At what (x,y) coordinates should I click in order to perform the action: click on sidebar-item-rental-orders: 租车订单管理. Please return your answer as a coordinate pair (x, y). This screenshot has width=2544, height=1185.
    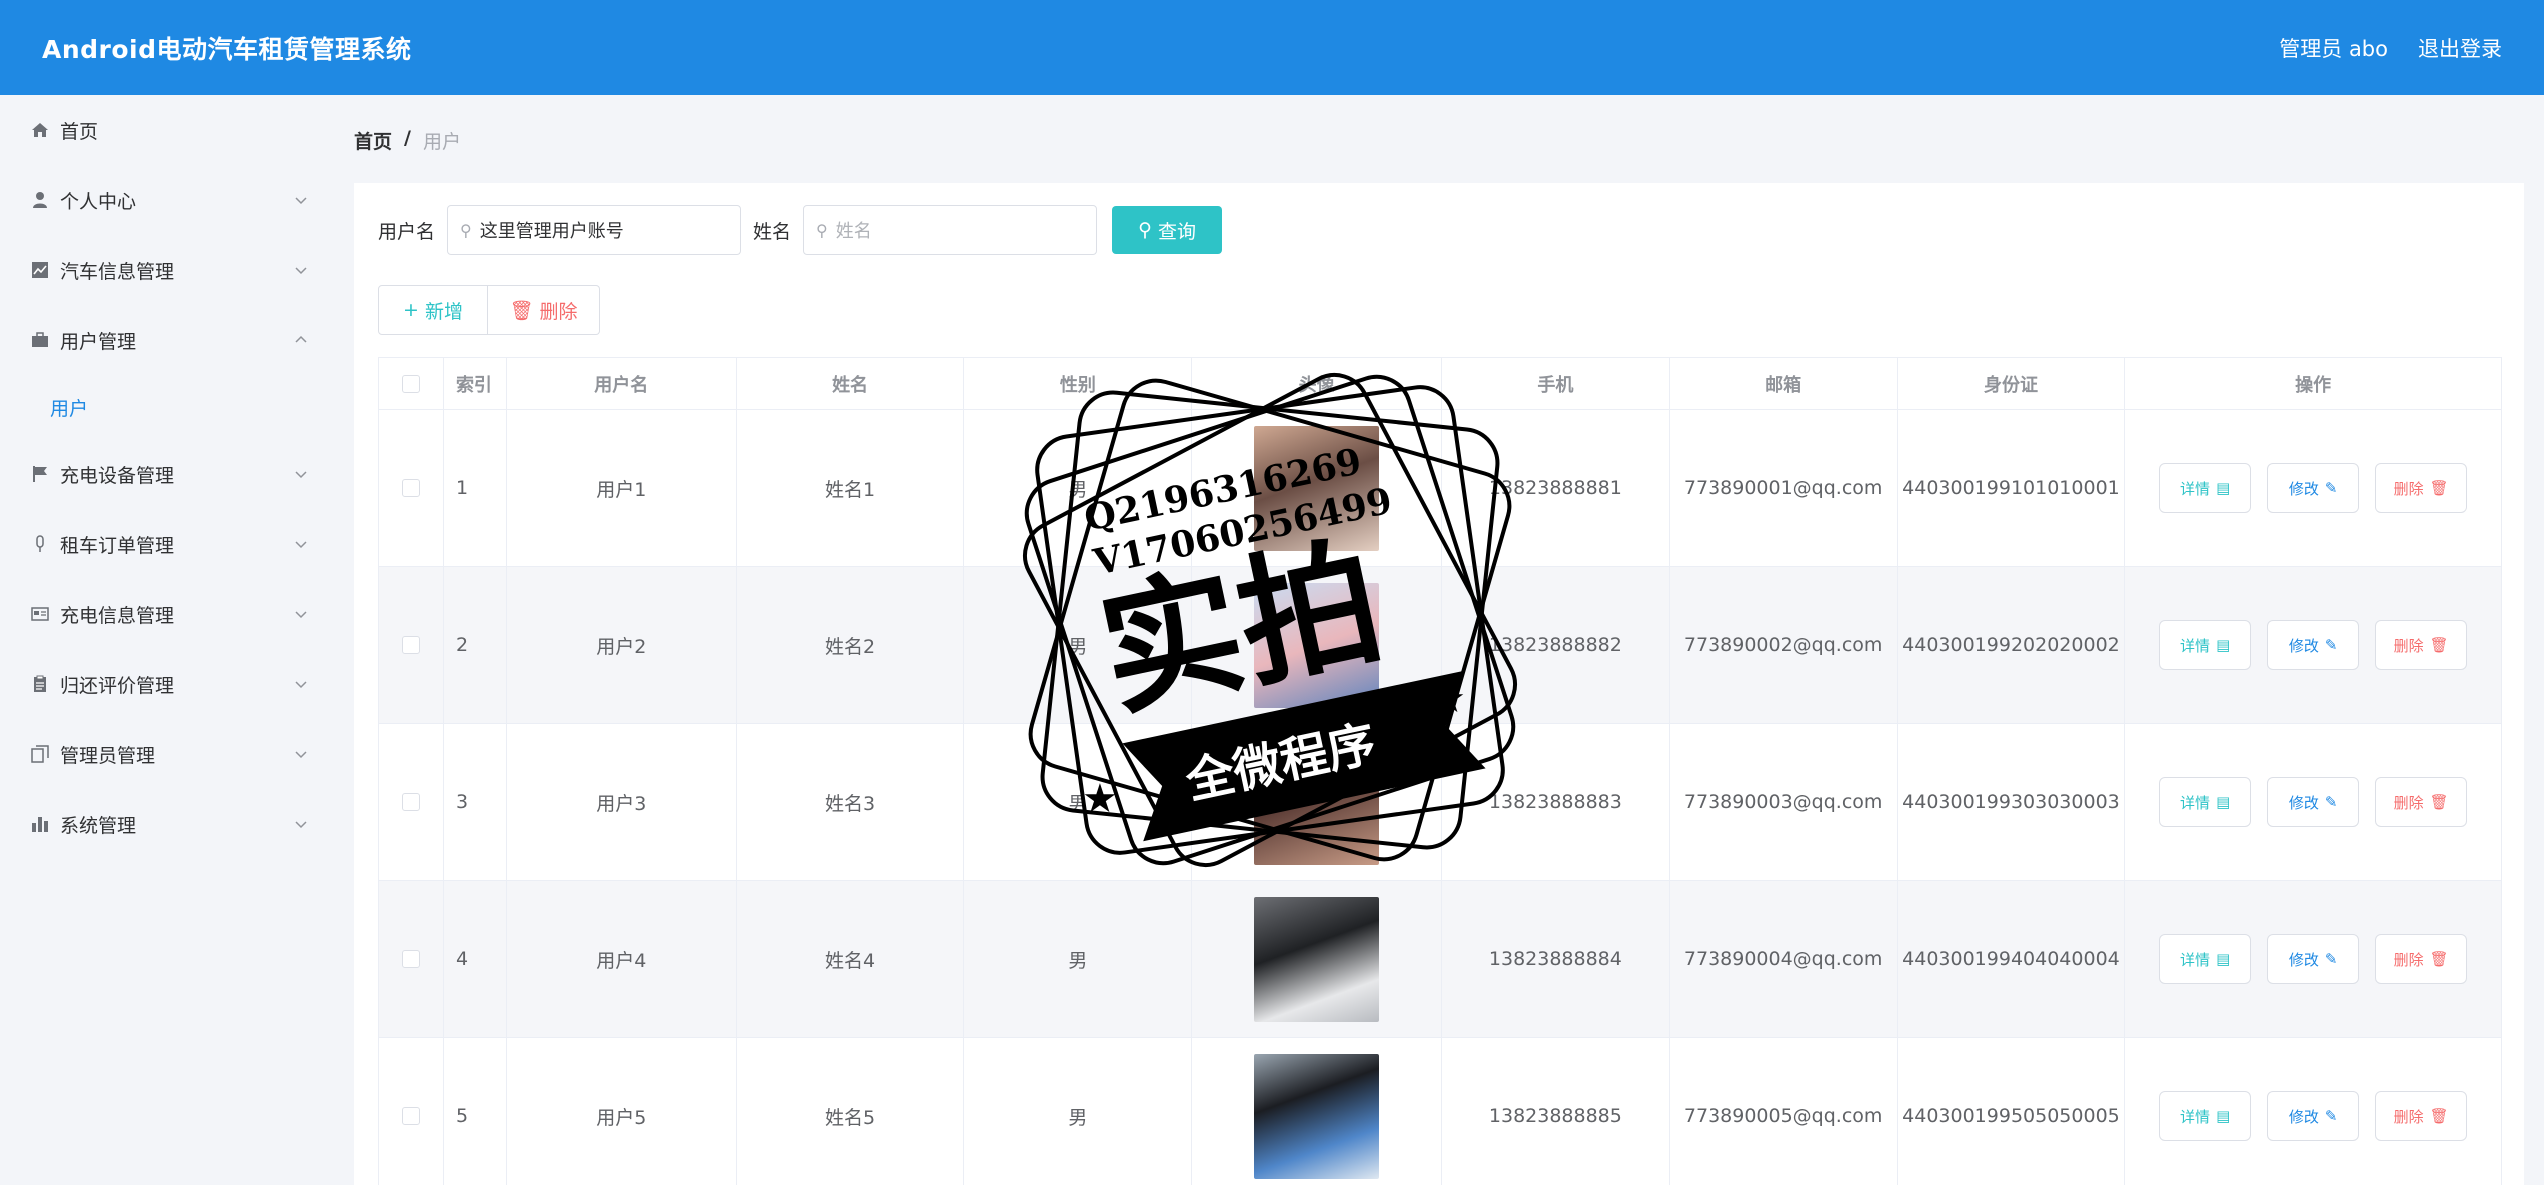
    Looking at the image, I should click on (169, 544).